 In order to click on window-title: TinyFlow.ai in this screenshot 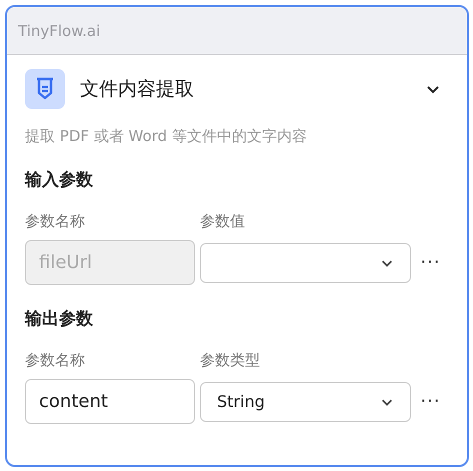, I will do `click(59, 31)`.